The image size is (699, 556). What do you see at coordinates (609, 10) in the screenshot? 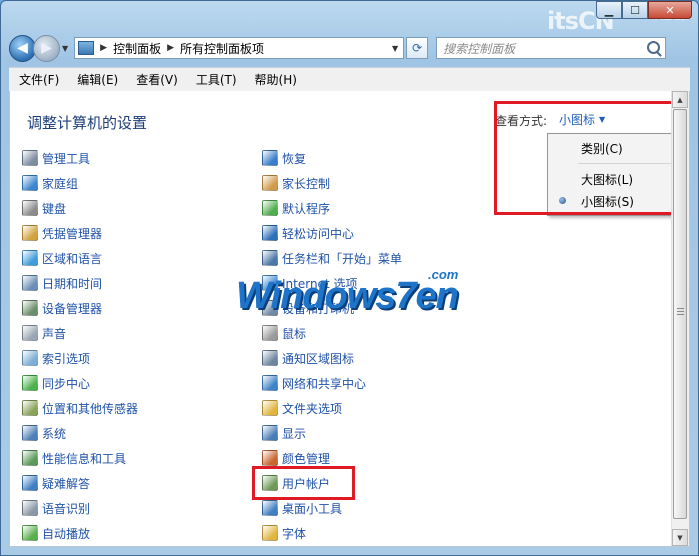
I see `minimize-icon: ▁` at bounding box center [609, 10].